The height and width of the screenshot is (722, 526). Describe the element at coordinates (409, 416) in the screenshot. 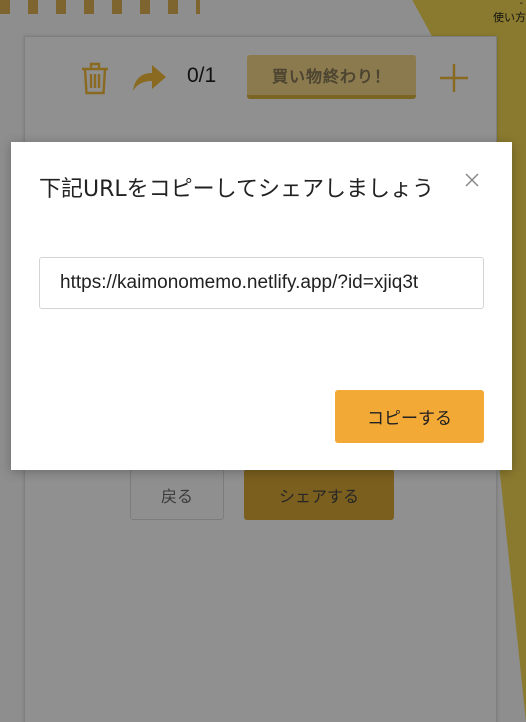

I see `copy-button: コピーする` at that location.